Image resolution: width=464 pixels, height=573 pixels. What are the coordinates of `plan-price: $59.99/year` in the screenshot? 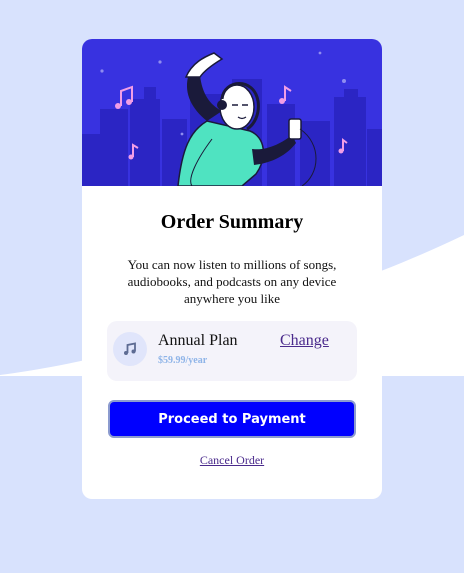 It's located at (183, 360).